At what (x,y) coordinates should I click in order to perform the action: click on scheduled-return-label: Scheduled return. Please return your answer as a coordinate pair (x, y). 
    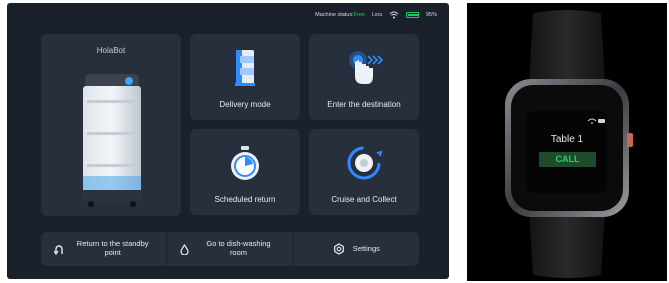
    Looking at the image, I should click on (245, 199).